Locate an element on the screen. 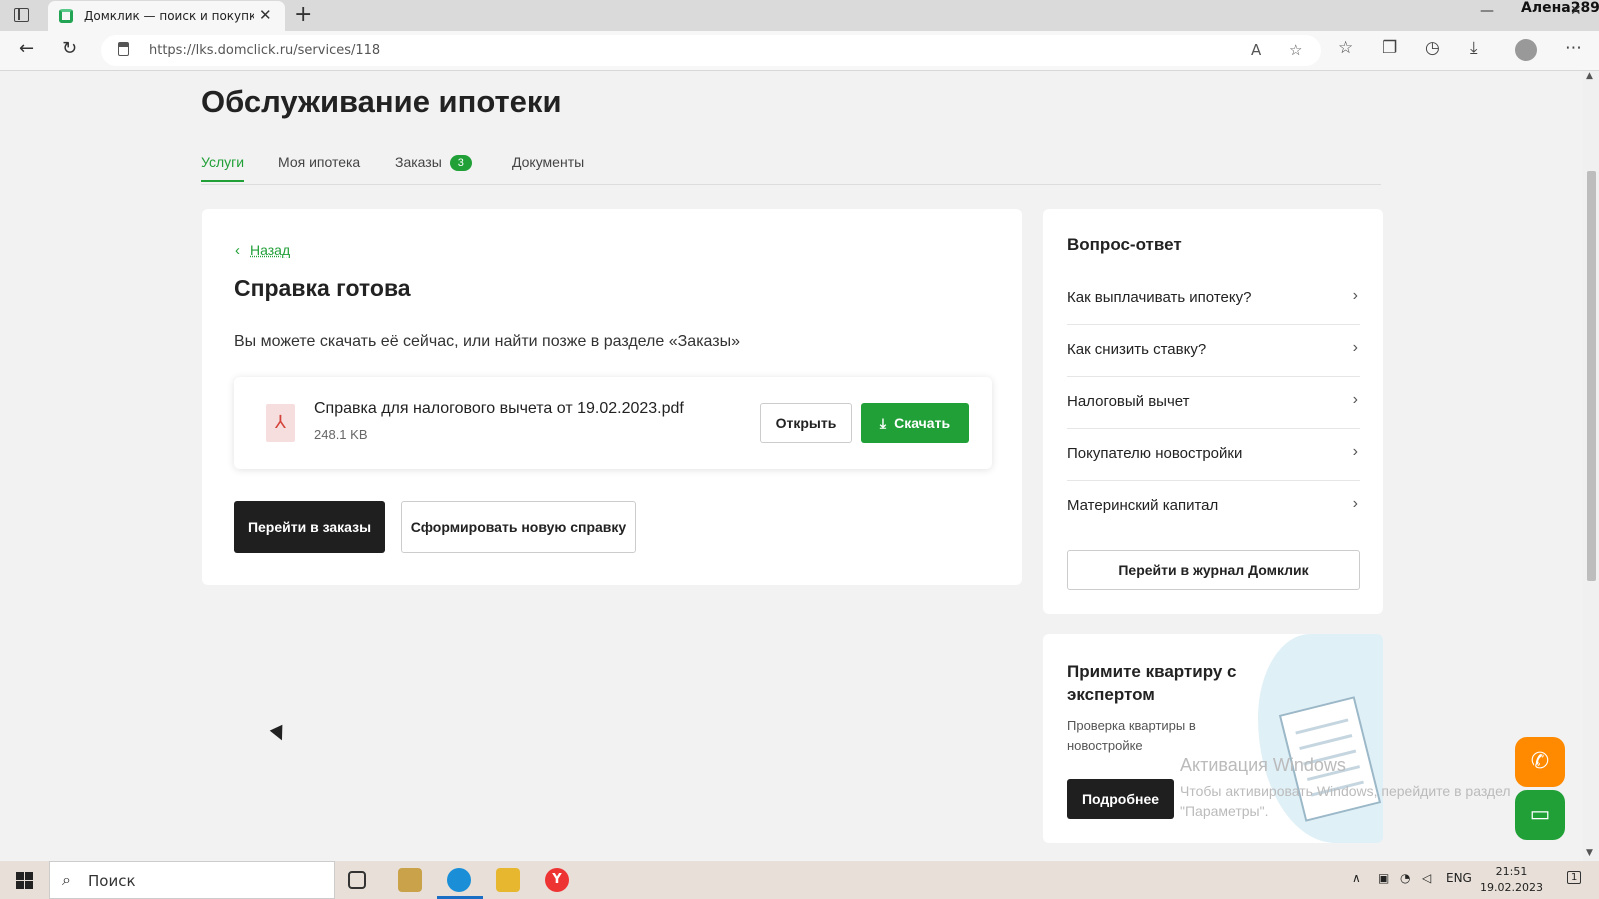  collections-icon: ❐ is located at coordinates (1389, 48).